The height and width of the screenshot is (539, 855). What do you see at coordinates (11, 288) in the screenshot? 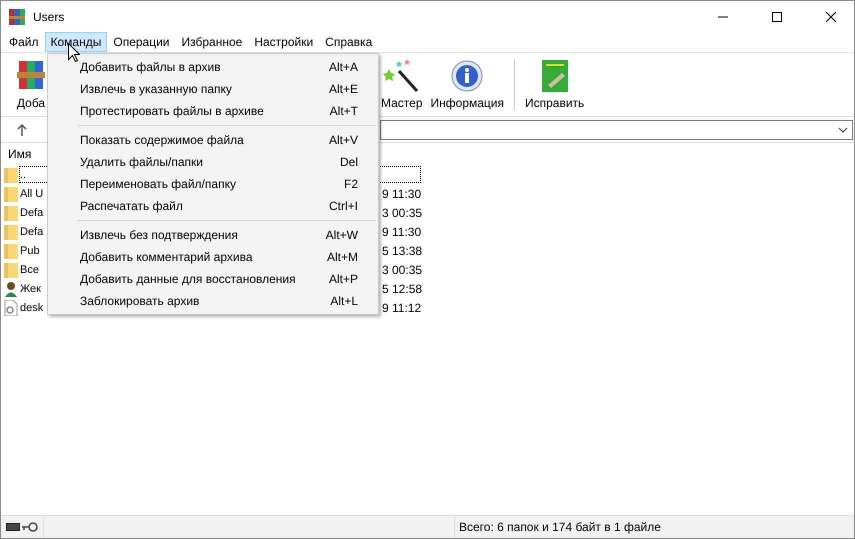
I see `user-icon` at bounding box center [11, 288].